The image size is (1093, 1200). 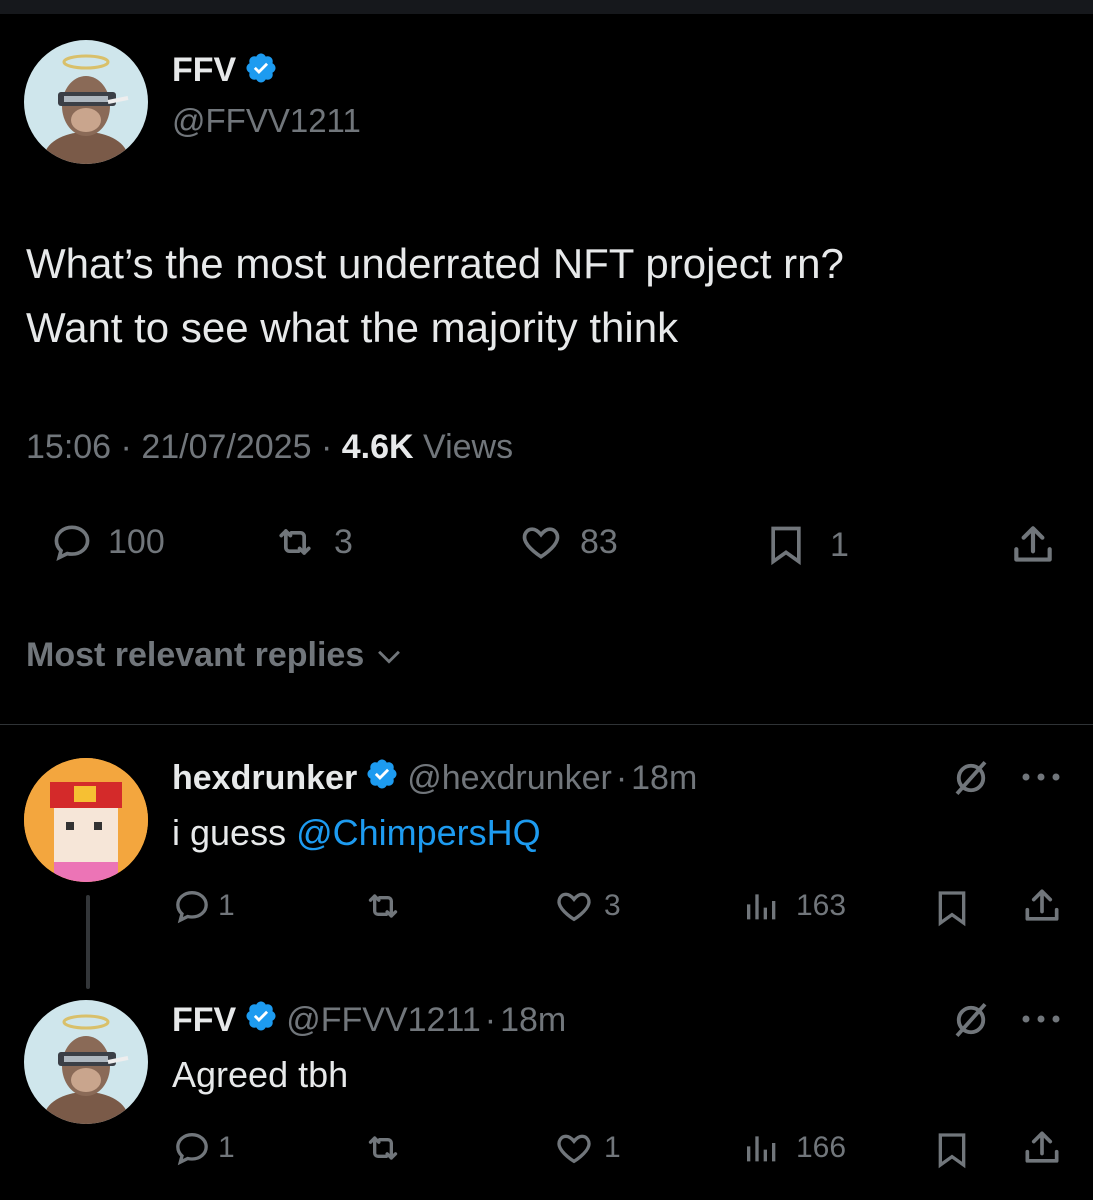 I want to click on bookmark-button: 1, so click(x=806, y=545).